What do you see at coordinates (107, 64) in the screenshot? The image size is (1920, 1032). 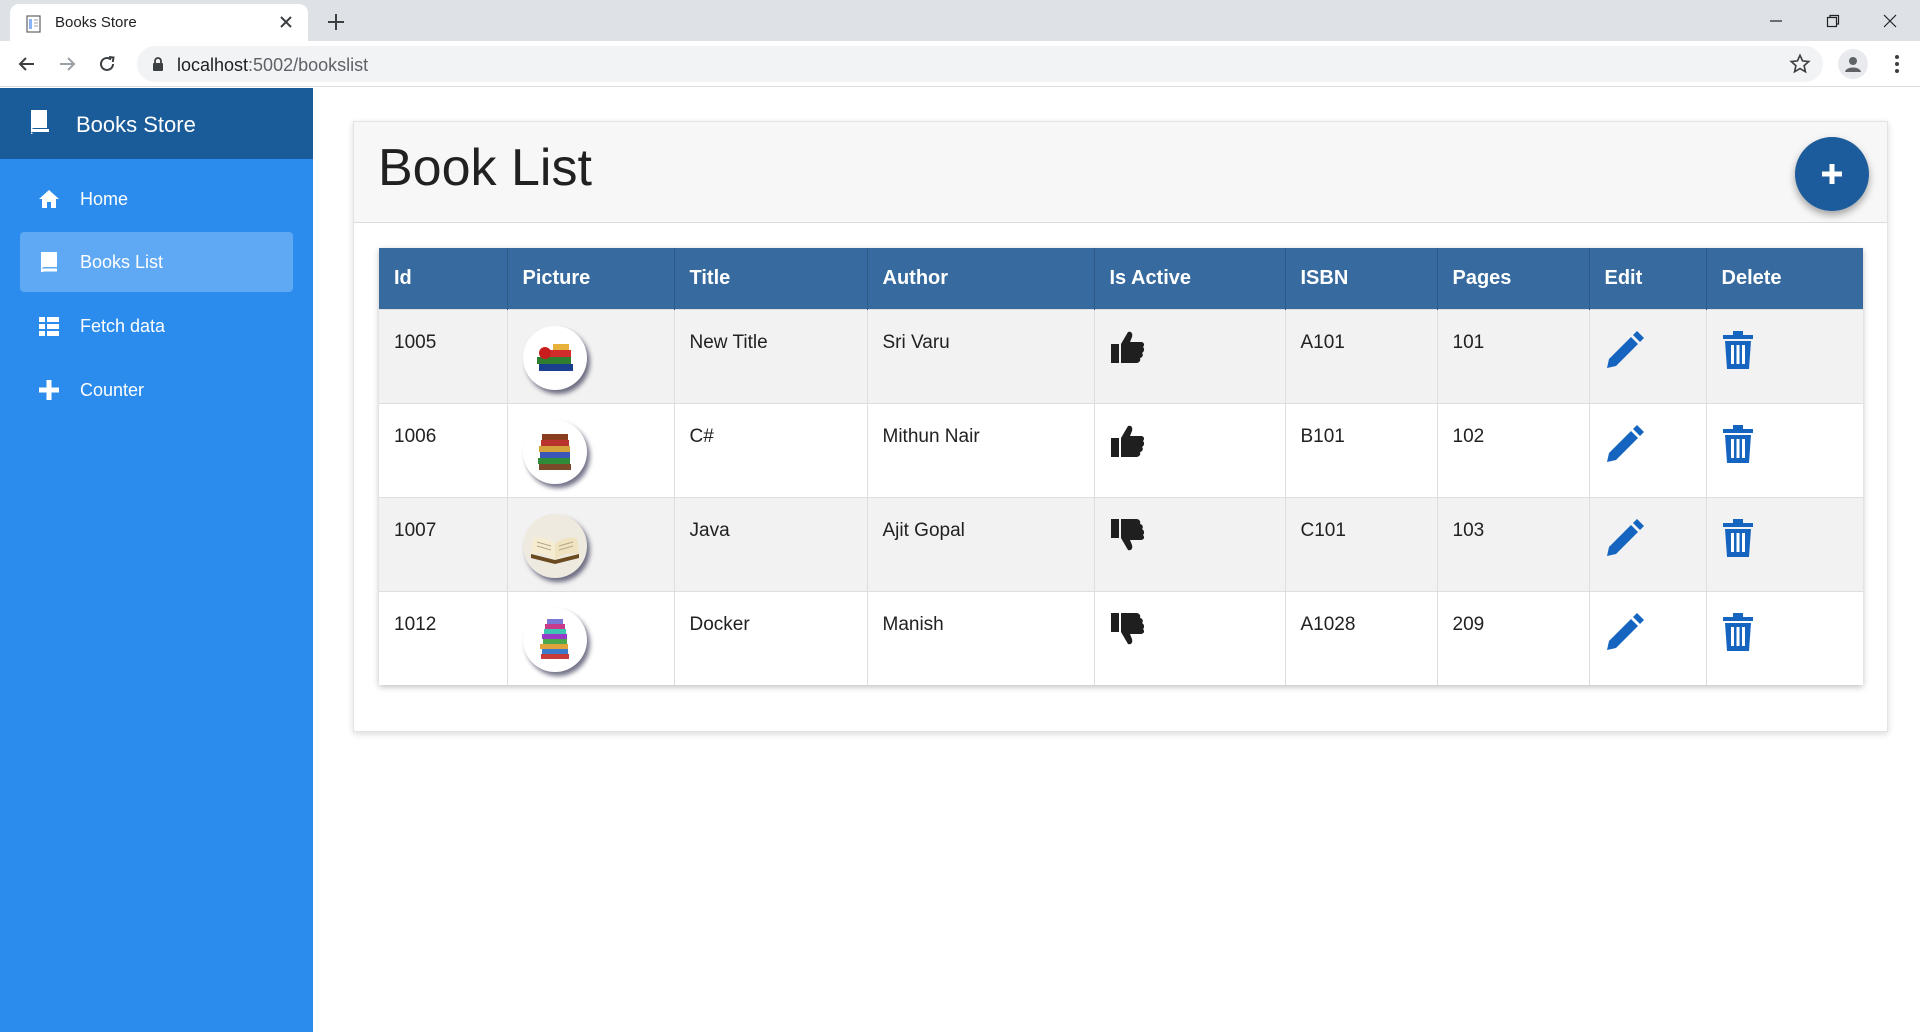 I see `reload-button` at bounding box center [107, 64].